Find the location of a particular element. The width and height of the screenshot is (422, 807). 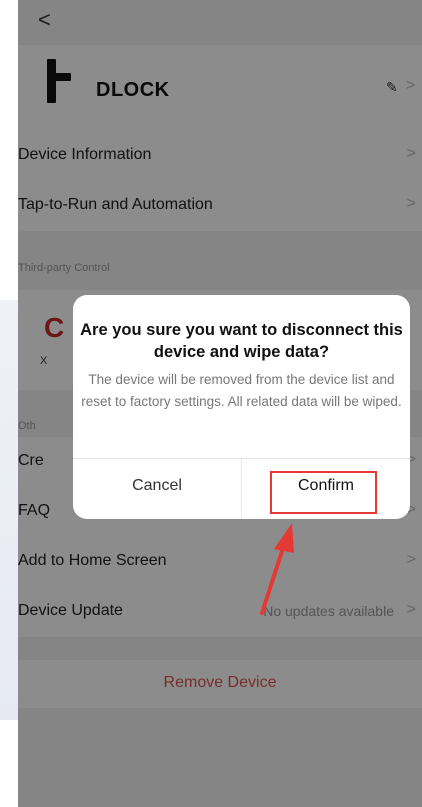

pointer-arrow-icon is located at coordinates (277, 569).